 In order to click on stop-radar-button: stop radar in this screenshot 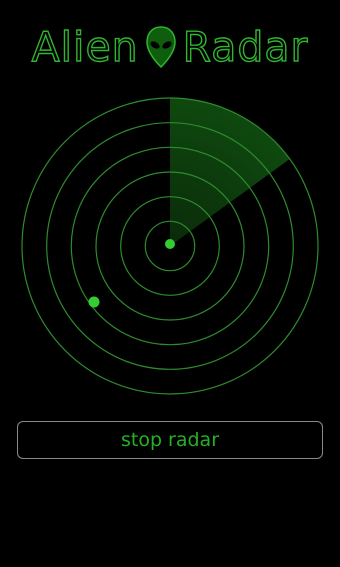, I will do `click(170, 440)`.